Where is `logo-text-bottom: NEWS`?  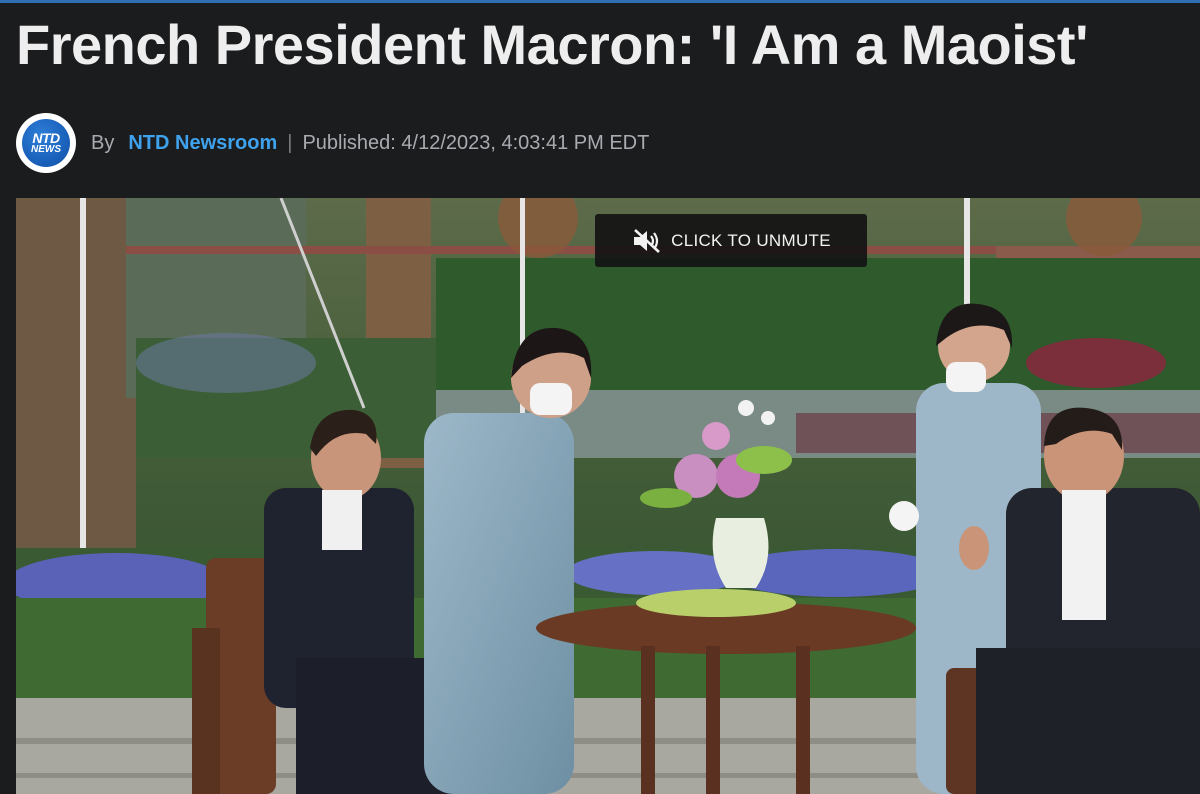
logo-text-bottom: NEWS is located at coordinates (46, 149).